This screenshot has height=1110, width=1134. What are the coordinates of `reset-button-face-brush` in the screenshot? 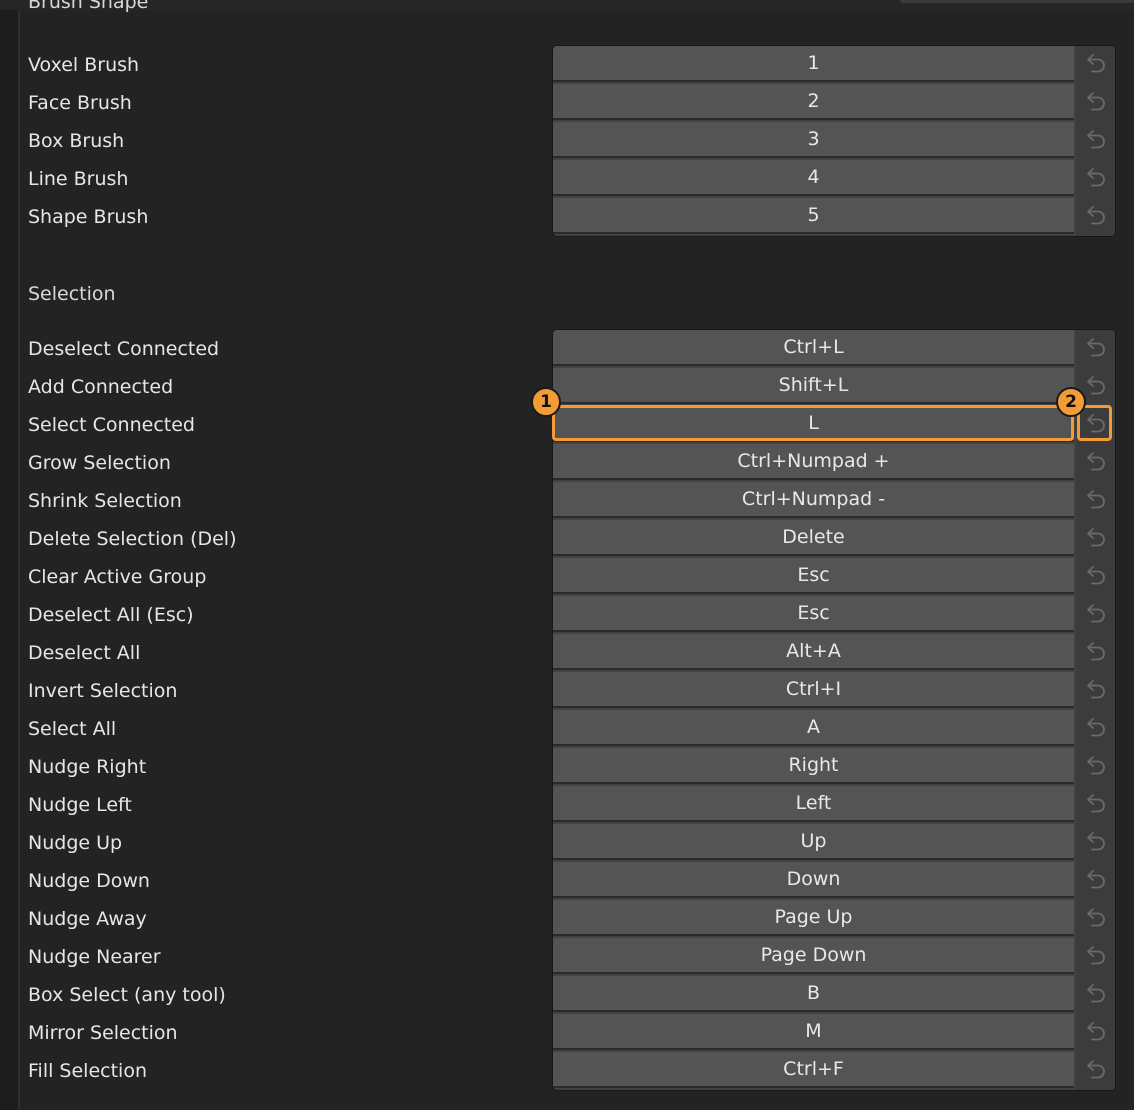 It's located at (1095, 103).